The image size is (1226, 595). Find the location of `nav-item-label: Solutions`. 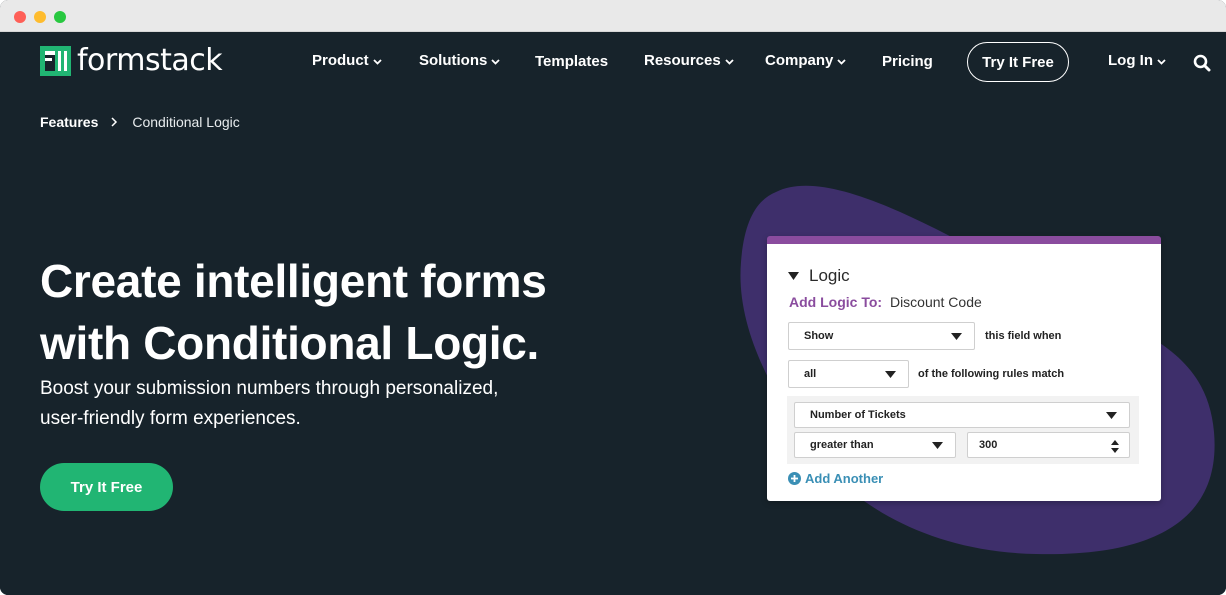

nav-item-label: Solutions is located at coordinates (453, 60).